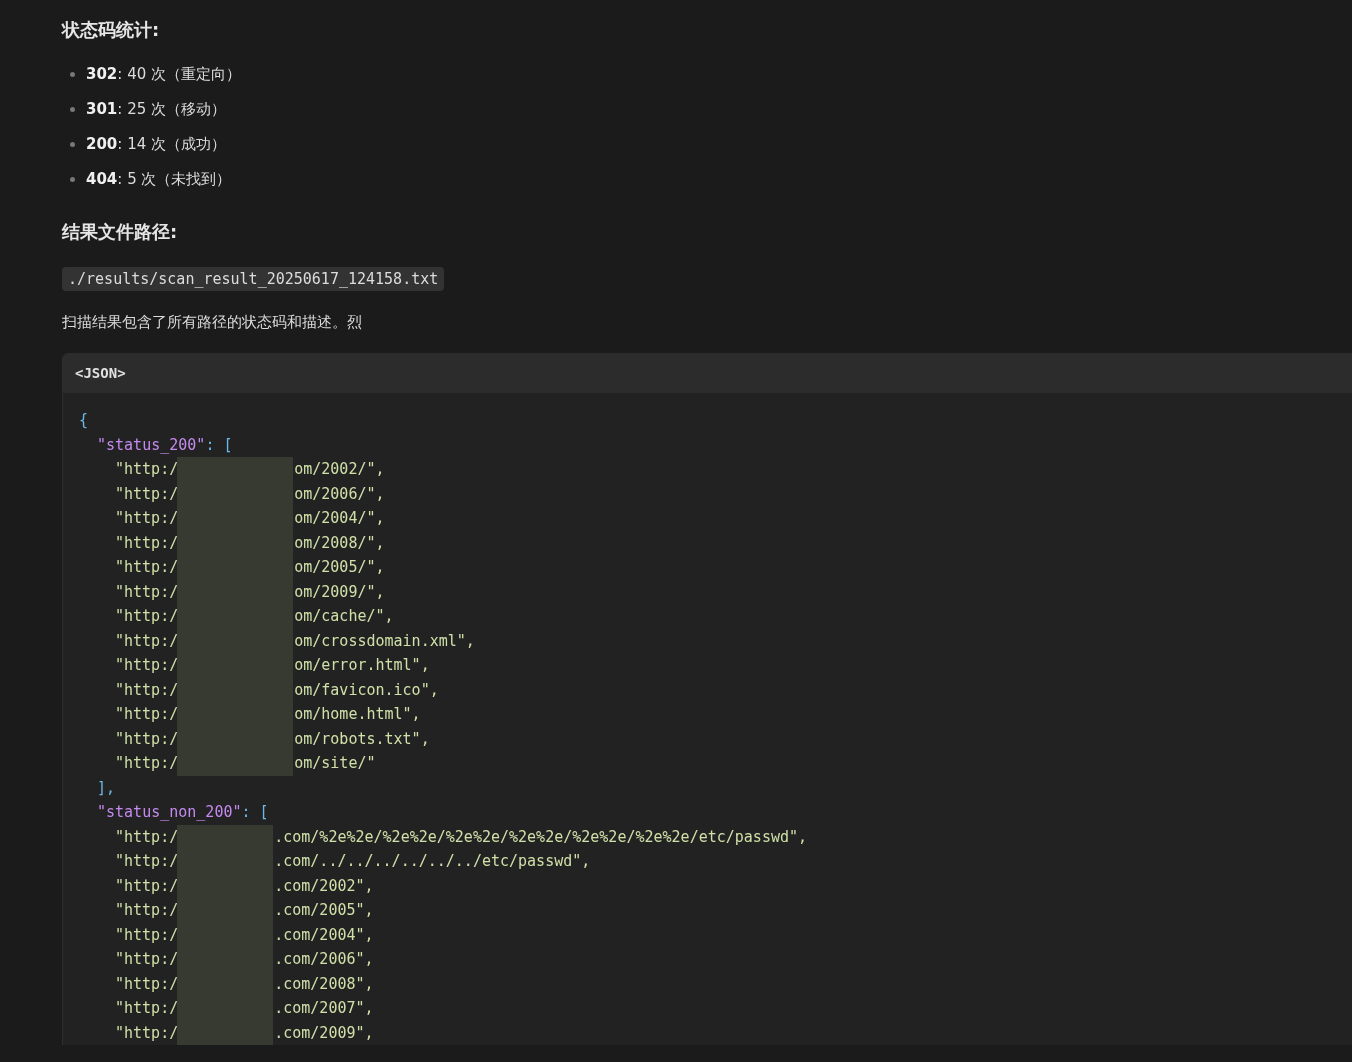 This screenshot has width=1352, height=1062. I want to click on code-token: om/2005/",, so click(339, 567).